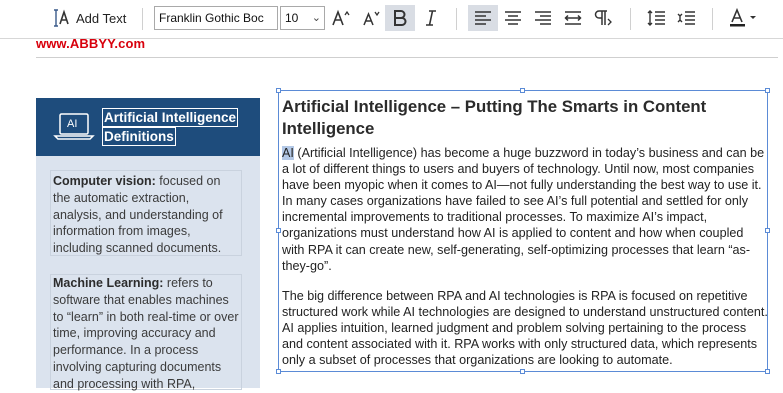 The height and width of the screenshot is (393, 783). I want to click on italic-button, so click(431, 18).